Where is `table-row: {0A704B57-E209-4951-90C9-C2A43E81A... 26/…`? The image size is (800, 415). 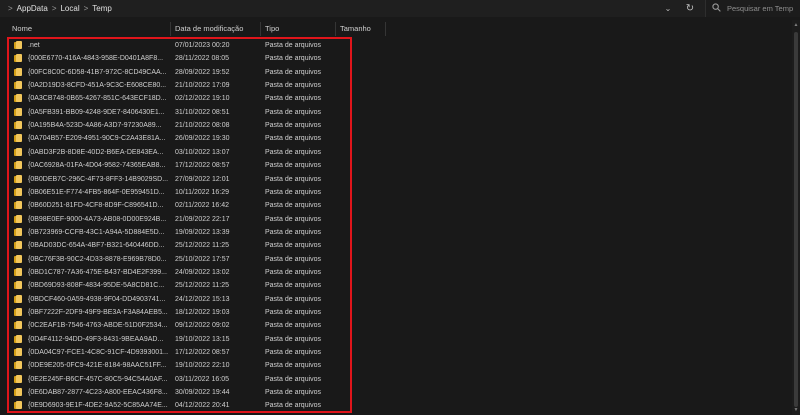
table-row: {0A704B57-E209-4951-90C9-C2A43E81A... 26/… is located at coordinates (395, 138).